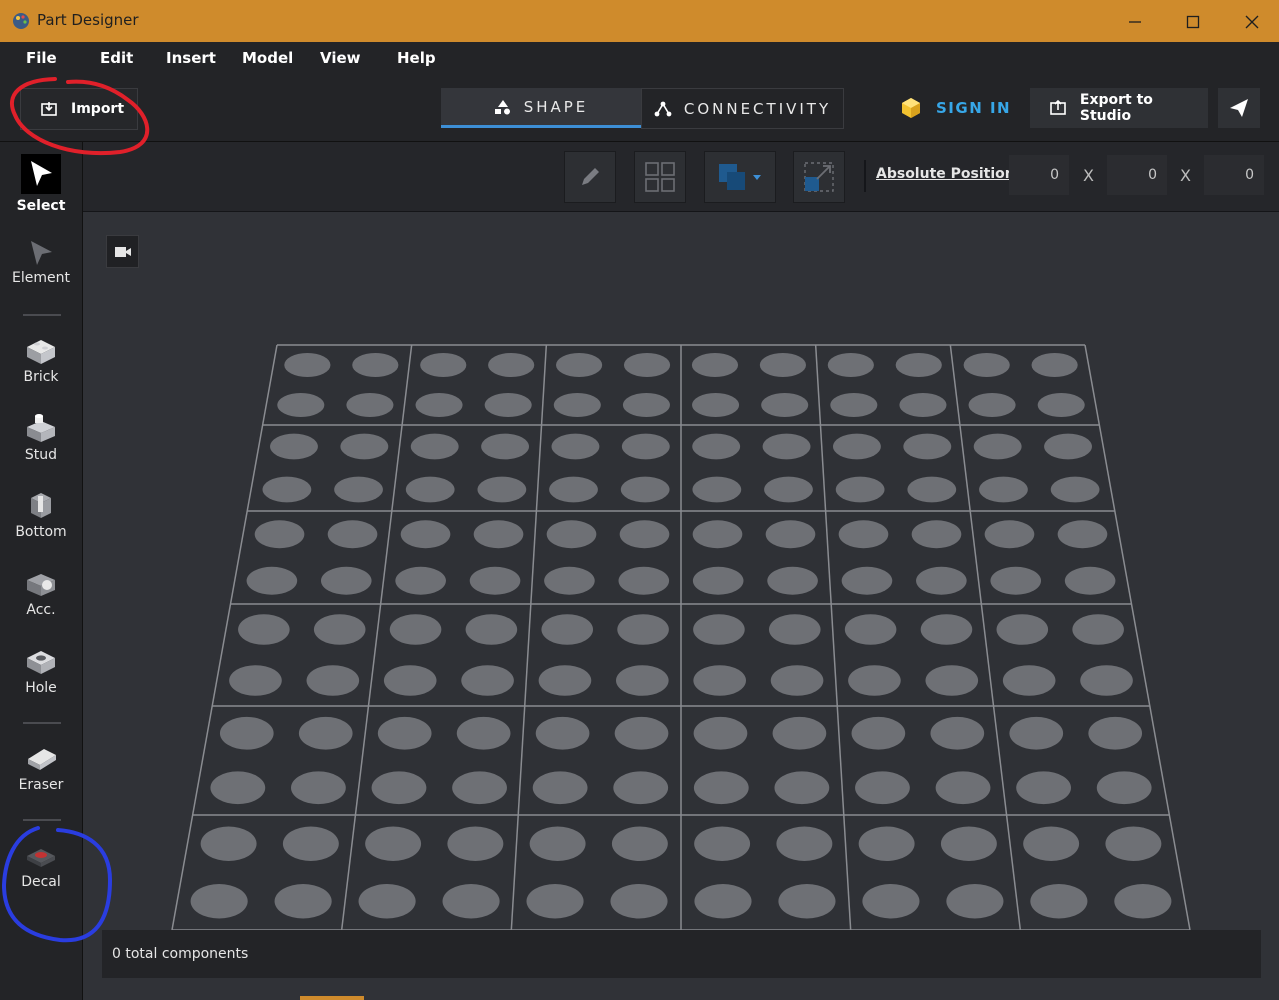 The height and width of the screenshot is (1000, 1279). Describe the element at coordinates (116, 58) in the screenshot. I see `menu-edit: Edit` at that location.